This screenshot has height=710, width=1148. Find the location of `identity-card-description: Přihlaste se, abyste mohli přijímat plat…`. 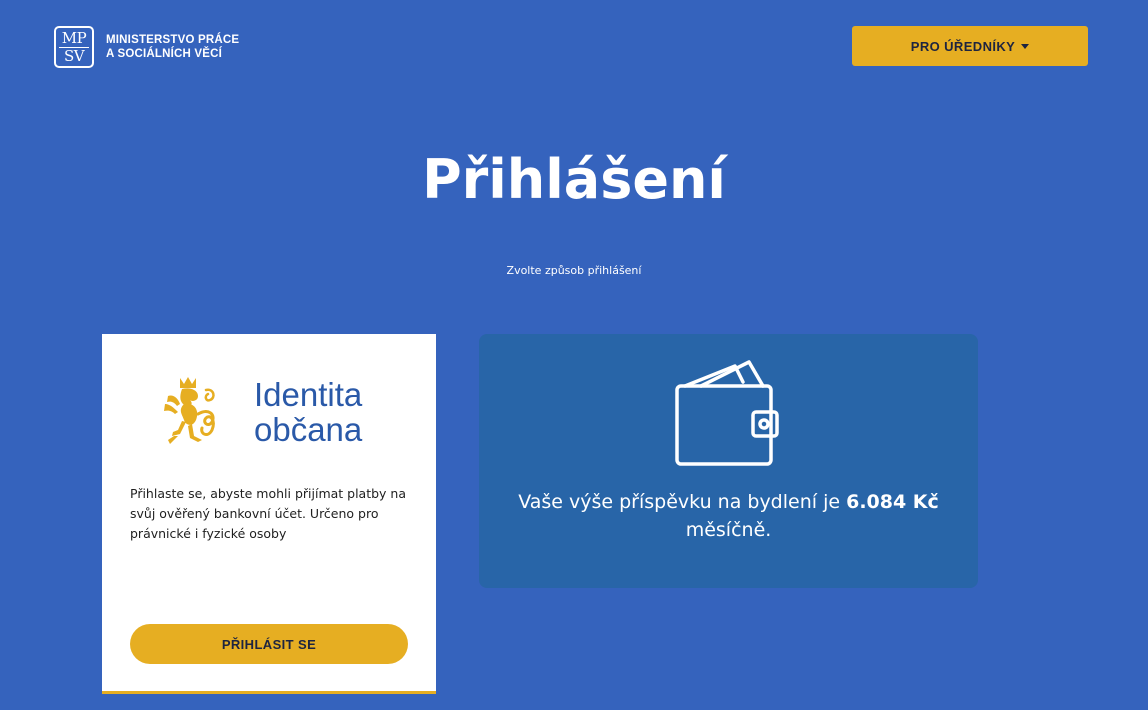

identity-card-description: Přihlaste se, abyste mohli přijímat plat… is located at coordinates (268, 513).